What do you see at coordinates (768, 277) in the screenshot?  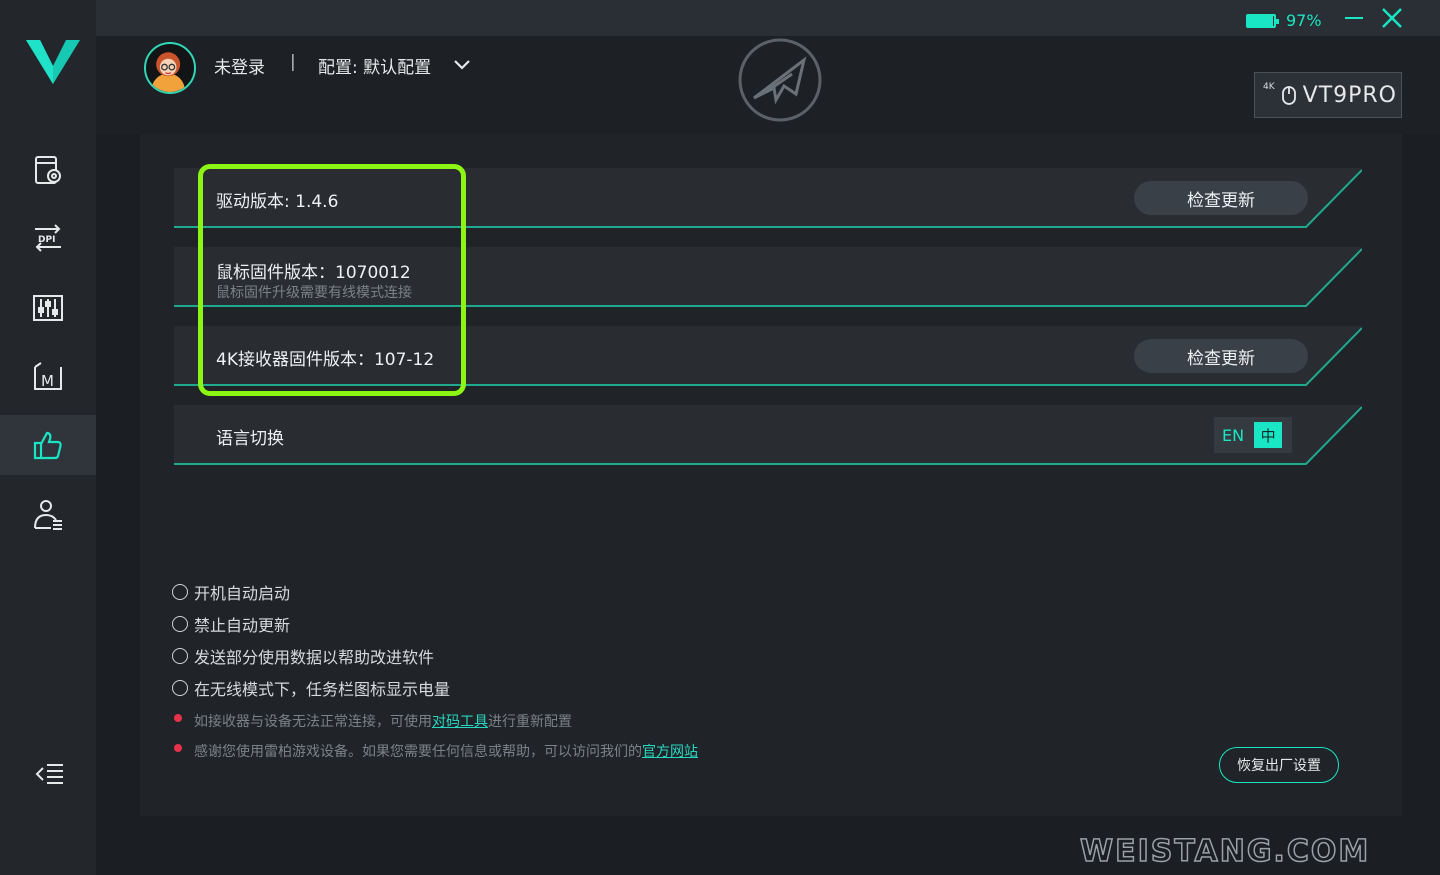 I see `mouse-firmware-row: 鼠标固件版本：1070012 鼠标固件升级需要有线模式连接` at bounding box center [768, 277].